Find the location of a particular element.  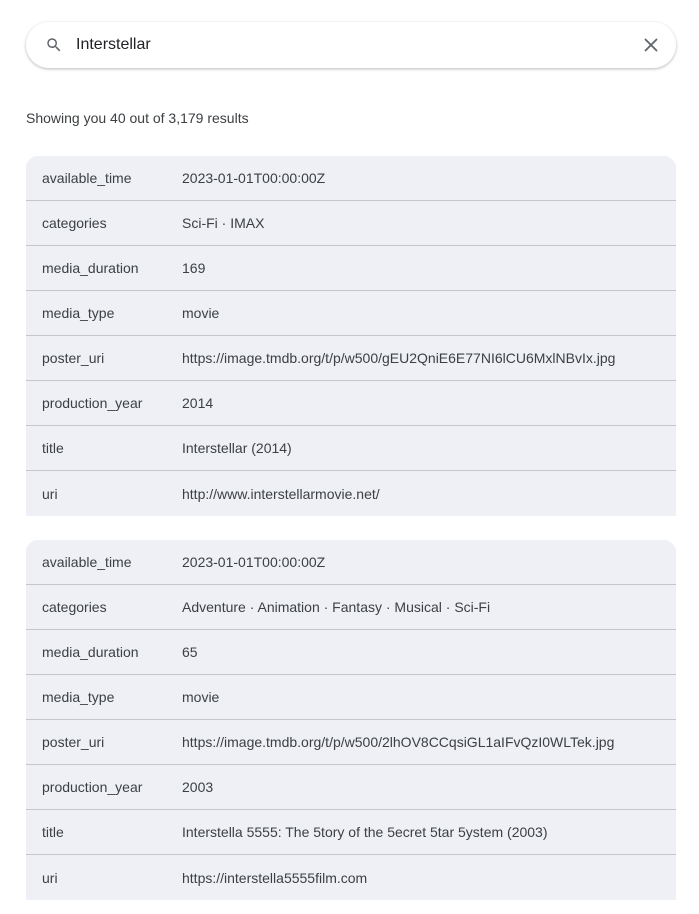

field-value: 2003 is located at coordinates (198, 787).